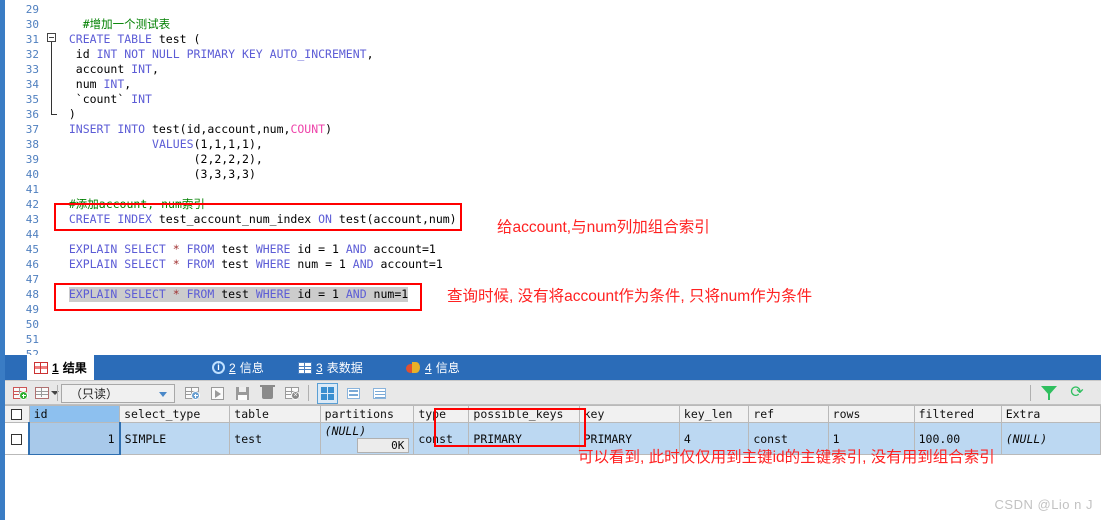 The image size is (1101, 520). Describe the element at coordinates (228, 144) in the screenshot. I see `code-token: (1,1,1,1),` at that location.